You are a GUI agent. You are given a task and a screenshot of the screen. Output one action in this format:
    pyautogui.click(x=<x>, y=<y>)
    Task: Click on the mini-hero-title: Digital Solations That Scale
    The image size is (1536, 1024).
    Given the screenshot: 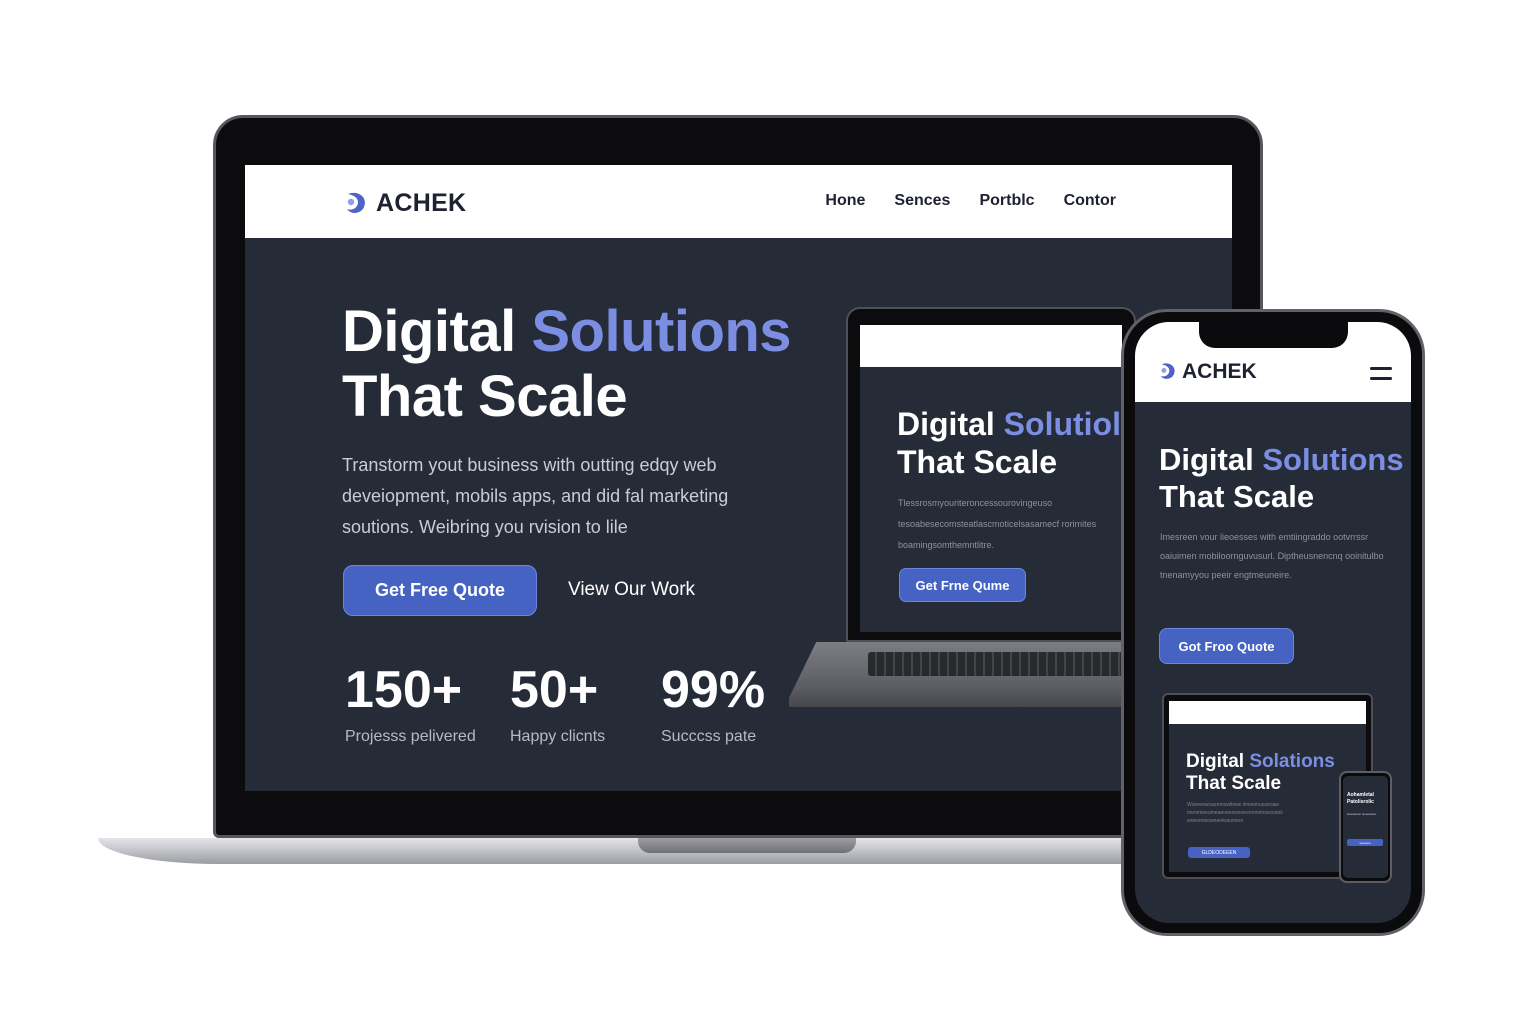 What is the action you would take?
    pyautogui.click(x=1260, y=773)
    